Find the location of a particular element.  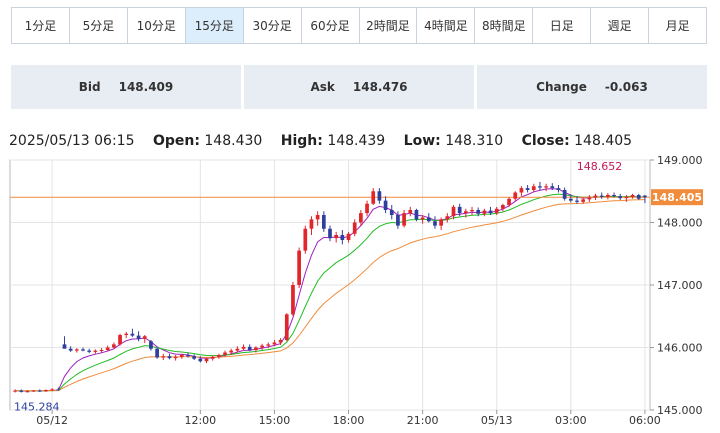

tab-timeframe: 5分足 is located at coordinates (98, 25).